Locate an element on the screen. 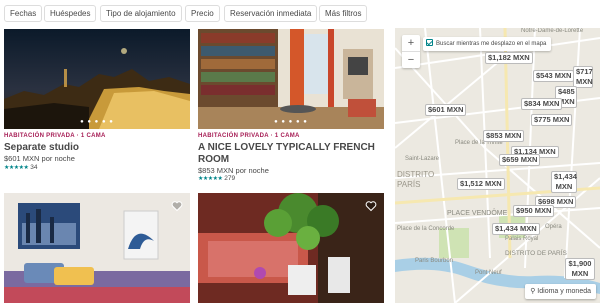  price-marker: $543 MXN is located at coordinates (554, 76).